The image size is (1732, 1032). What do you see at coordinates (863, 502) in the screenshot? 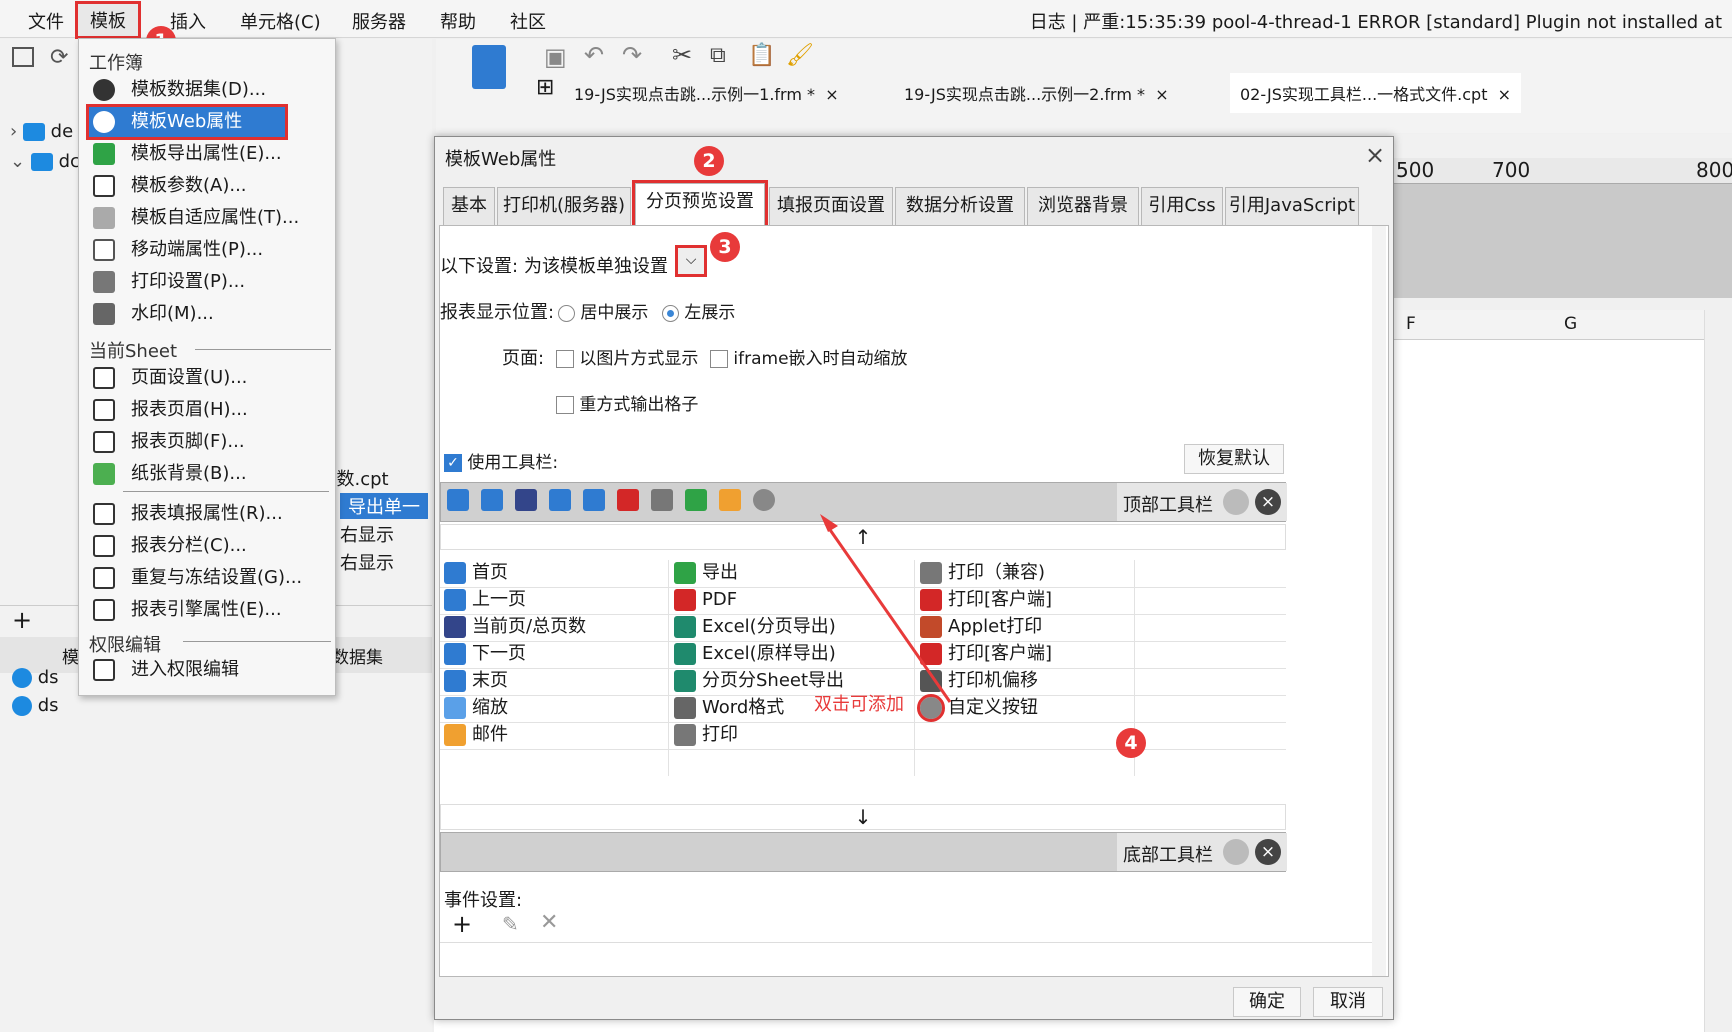
I see `top-toolbar-strip: 顶部工具栏 ×` at bounding box center [863, 502].